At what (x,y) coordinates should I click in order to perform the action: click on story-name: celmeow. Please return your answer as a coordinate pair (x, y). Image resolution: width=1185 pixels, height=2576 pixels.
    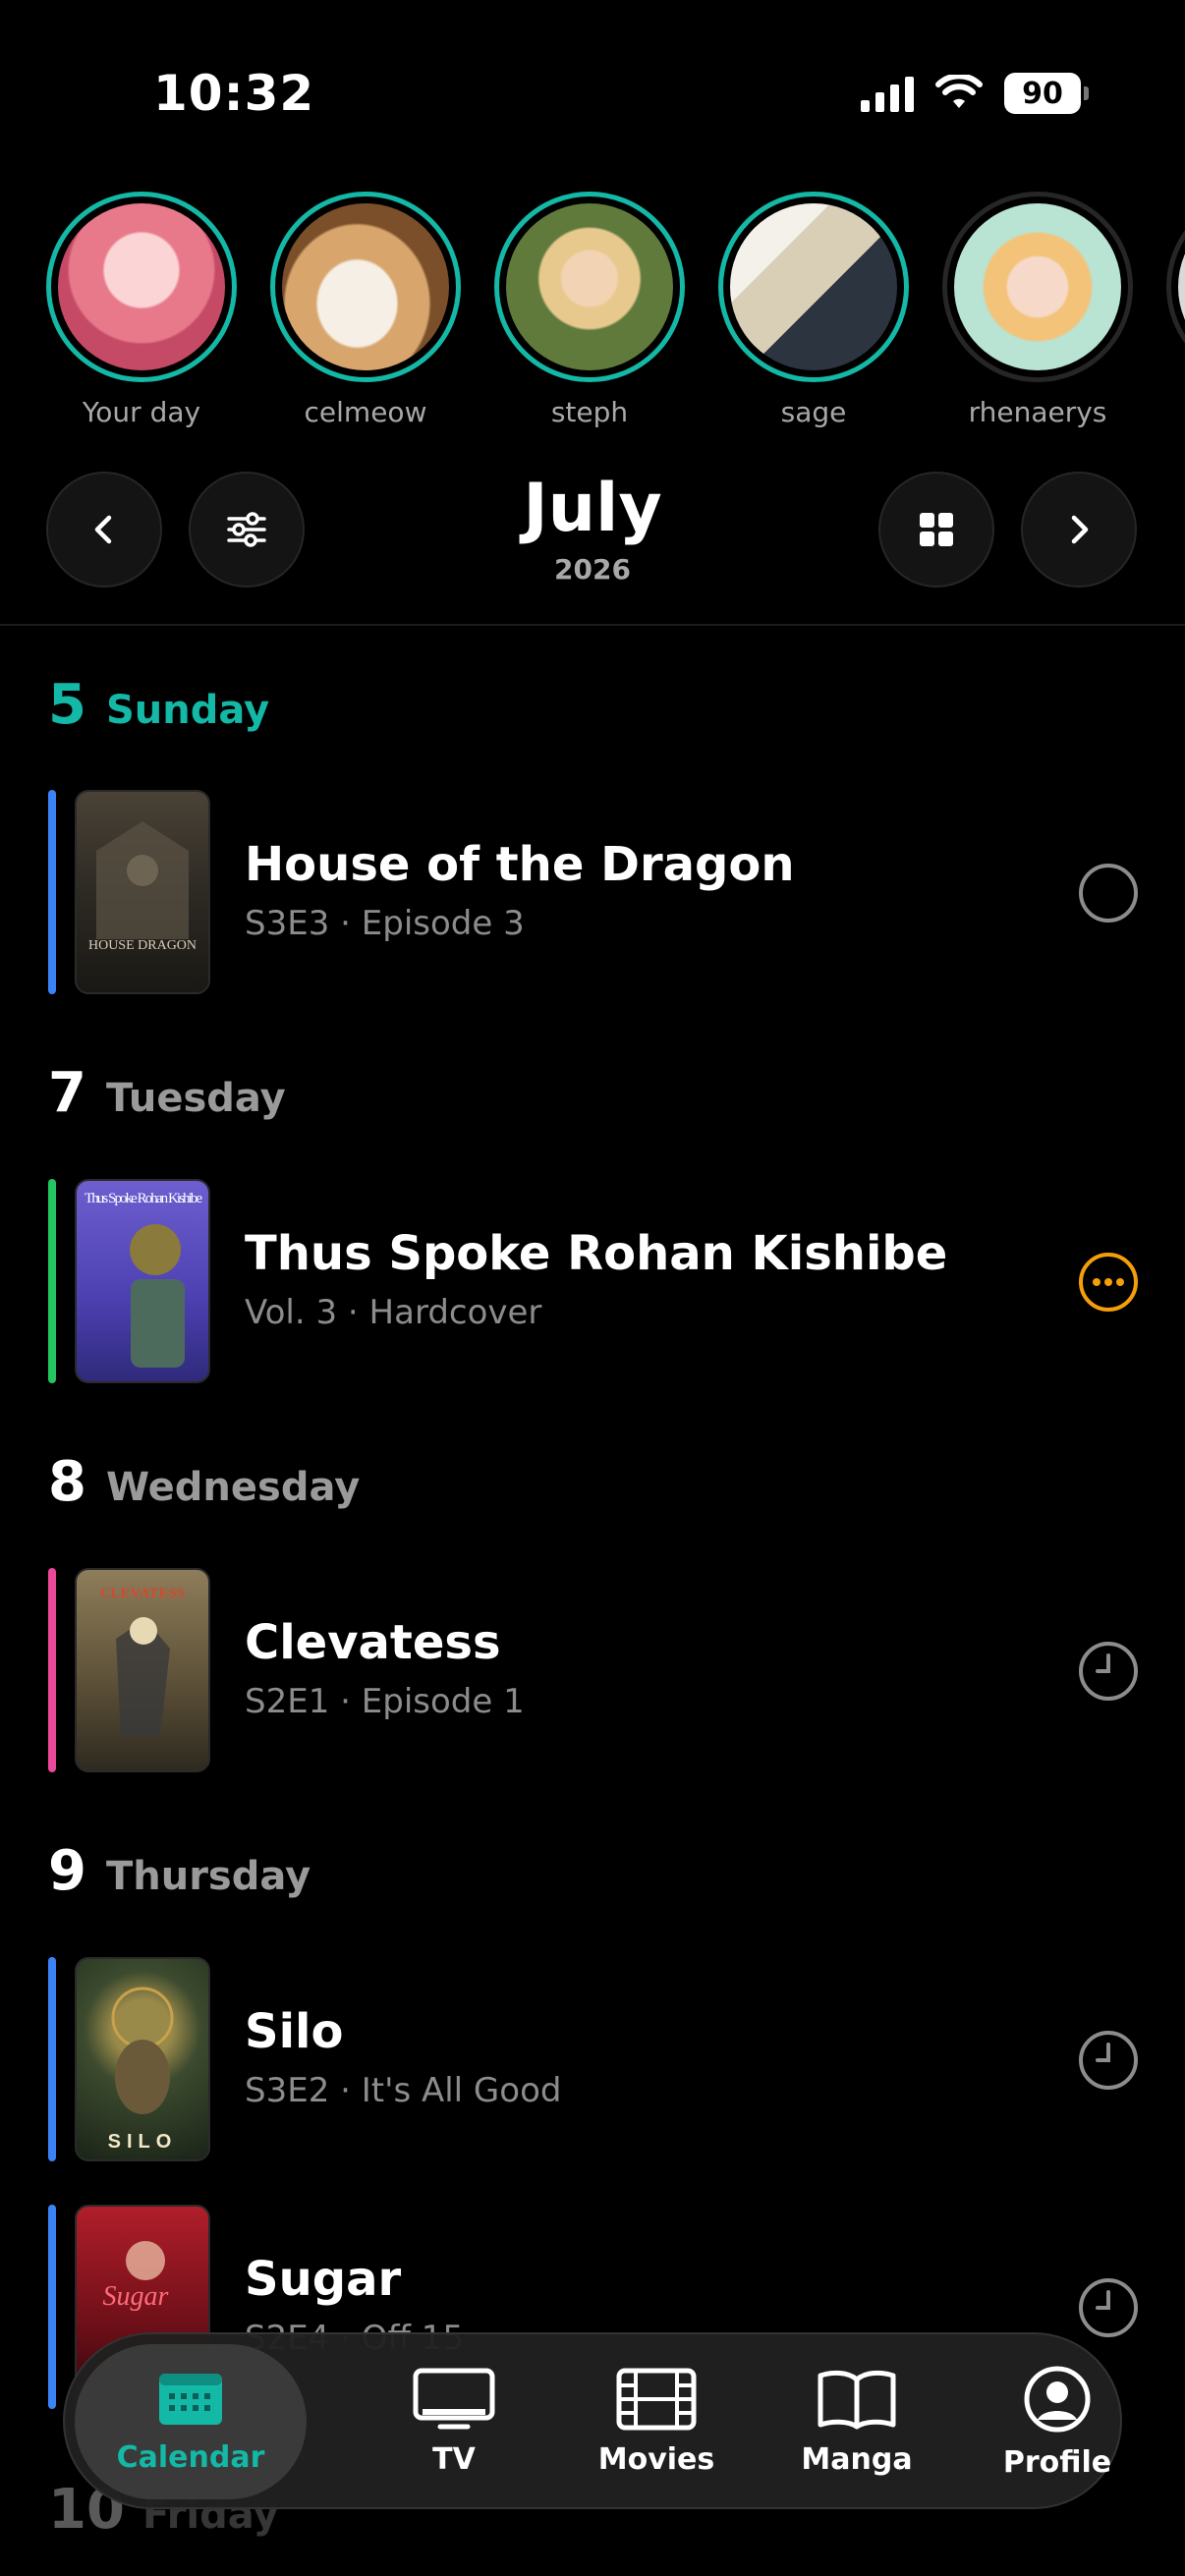
    Looking at the image, I should click on (366, 412).